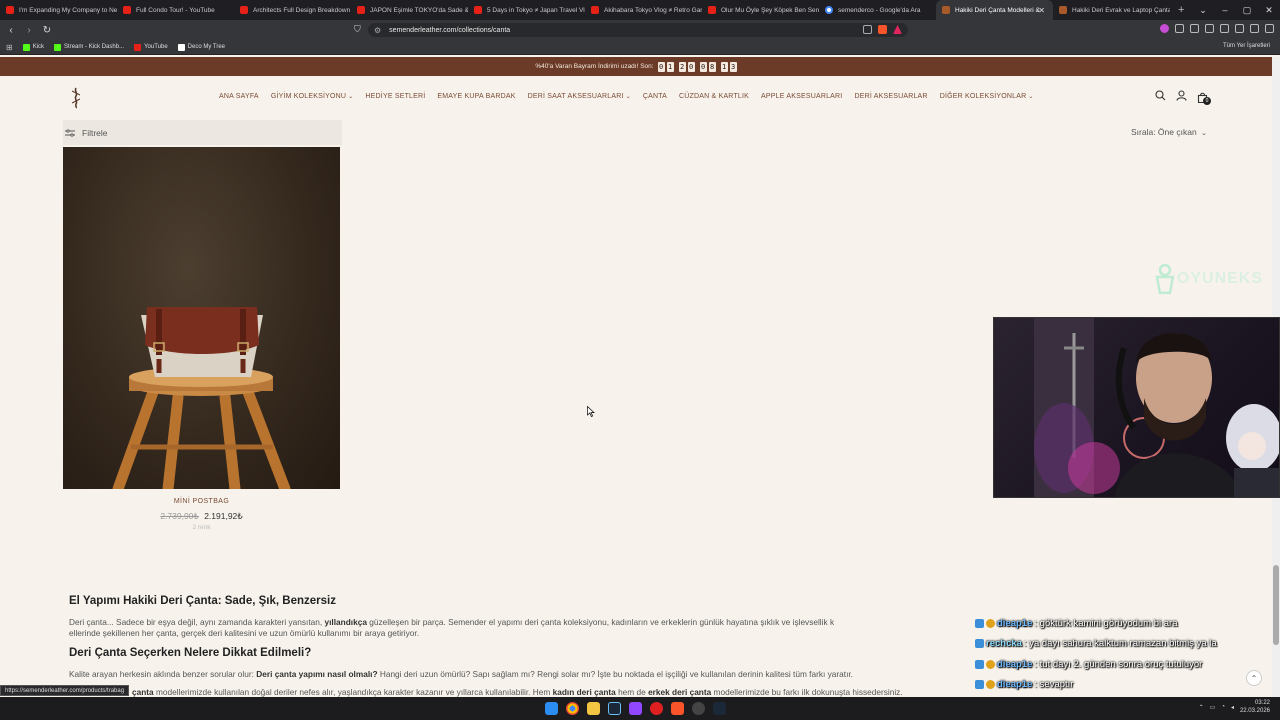 This screenshot has height=720, width=1280. I want to click on nav-item: APPLE AKSESUARLARI, so click(801, 96).